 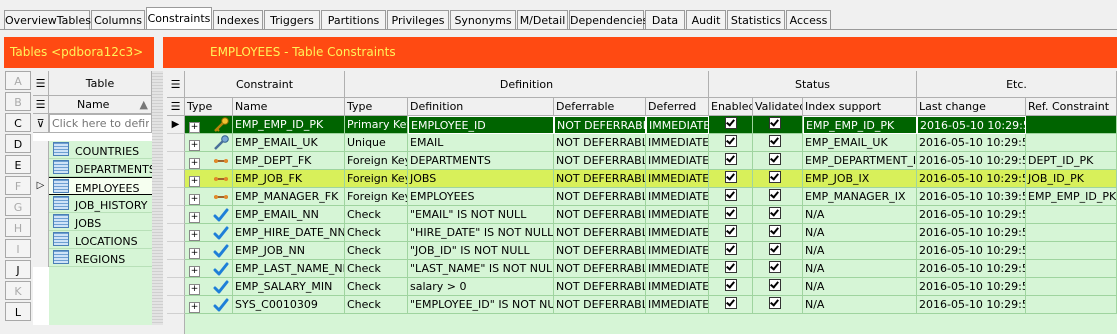 What do you see at coordinates (481, 107) in the screenshot?
I see `col-definition-header: Definition` at bounding box center [481, 107].